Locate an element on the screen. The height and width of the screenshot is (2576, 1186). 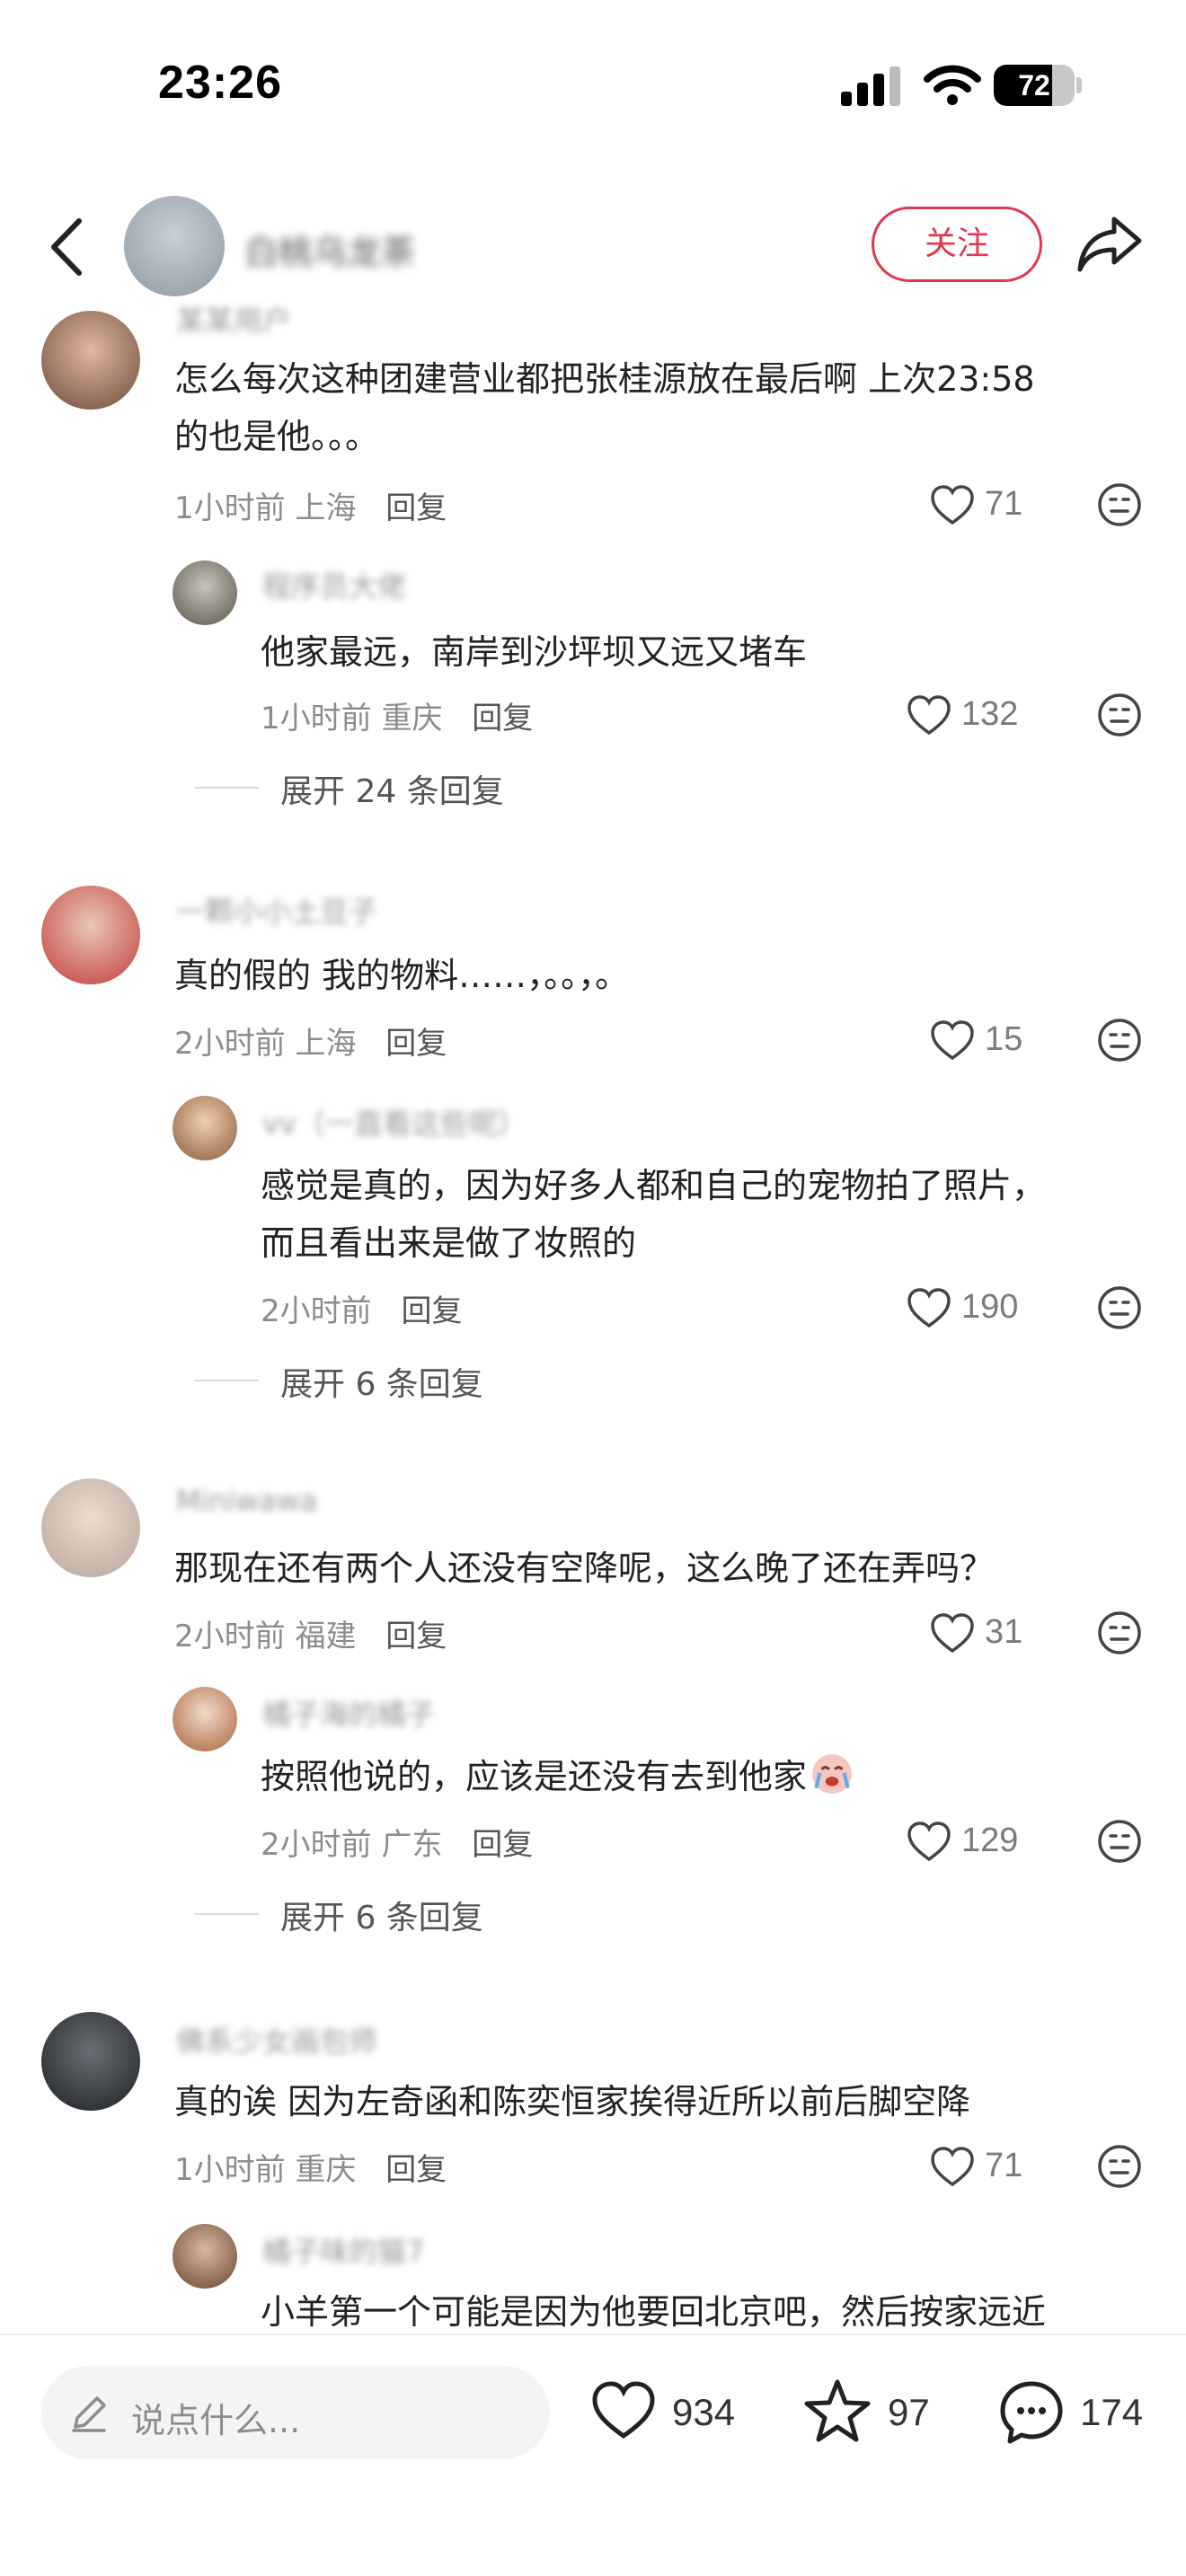
comment-username: 佛系少女画包师 is located at coordinates (276, 2039).